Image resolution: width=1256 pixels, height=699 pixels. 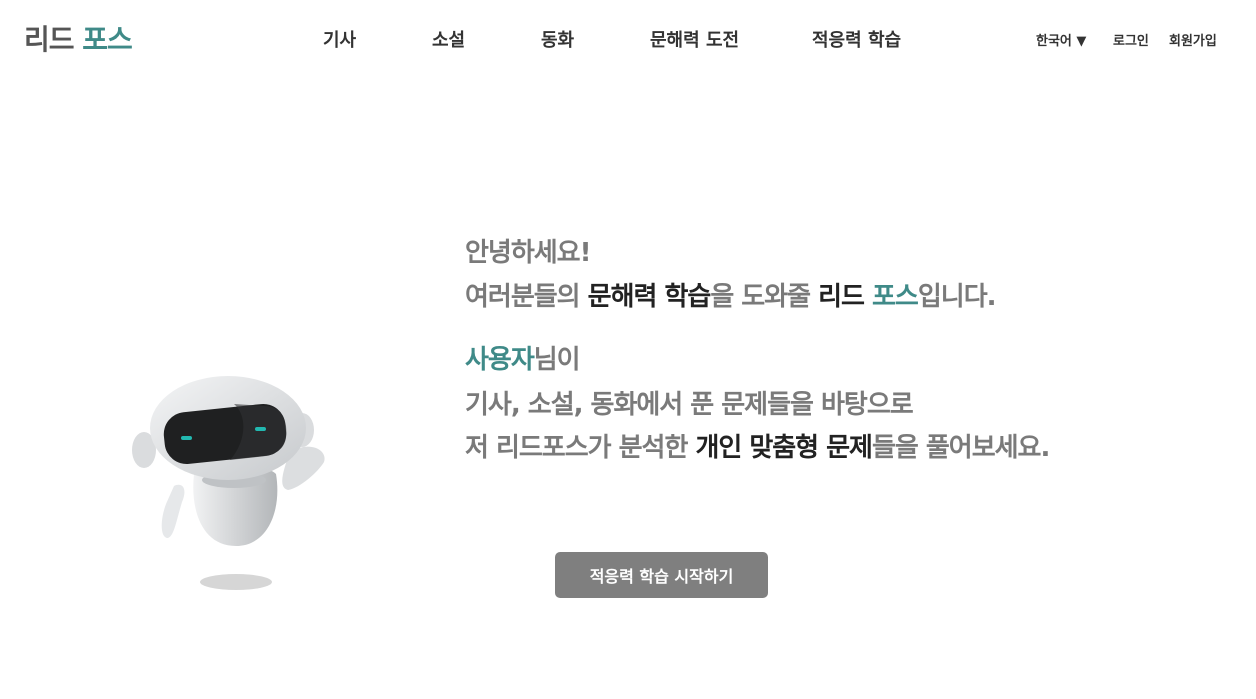 What do you see at coordinates (957, 297) in the screenshot?
I see `intro-text-3: 입니다.` at bounding box center [957, 297].